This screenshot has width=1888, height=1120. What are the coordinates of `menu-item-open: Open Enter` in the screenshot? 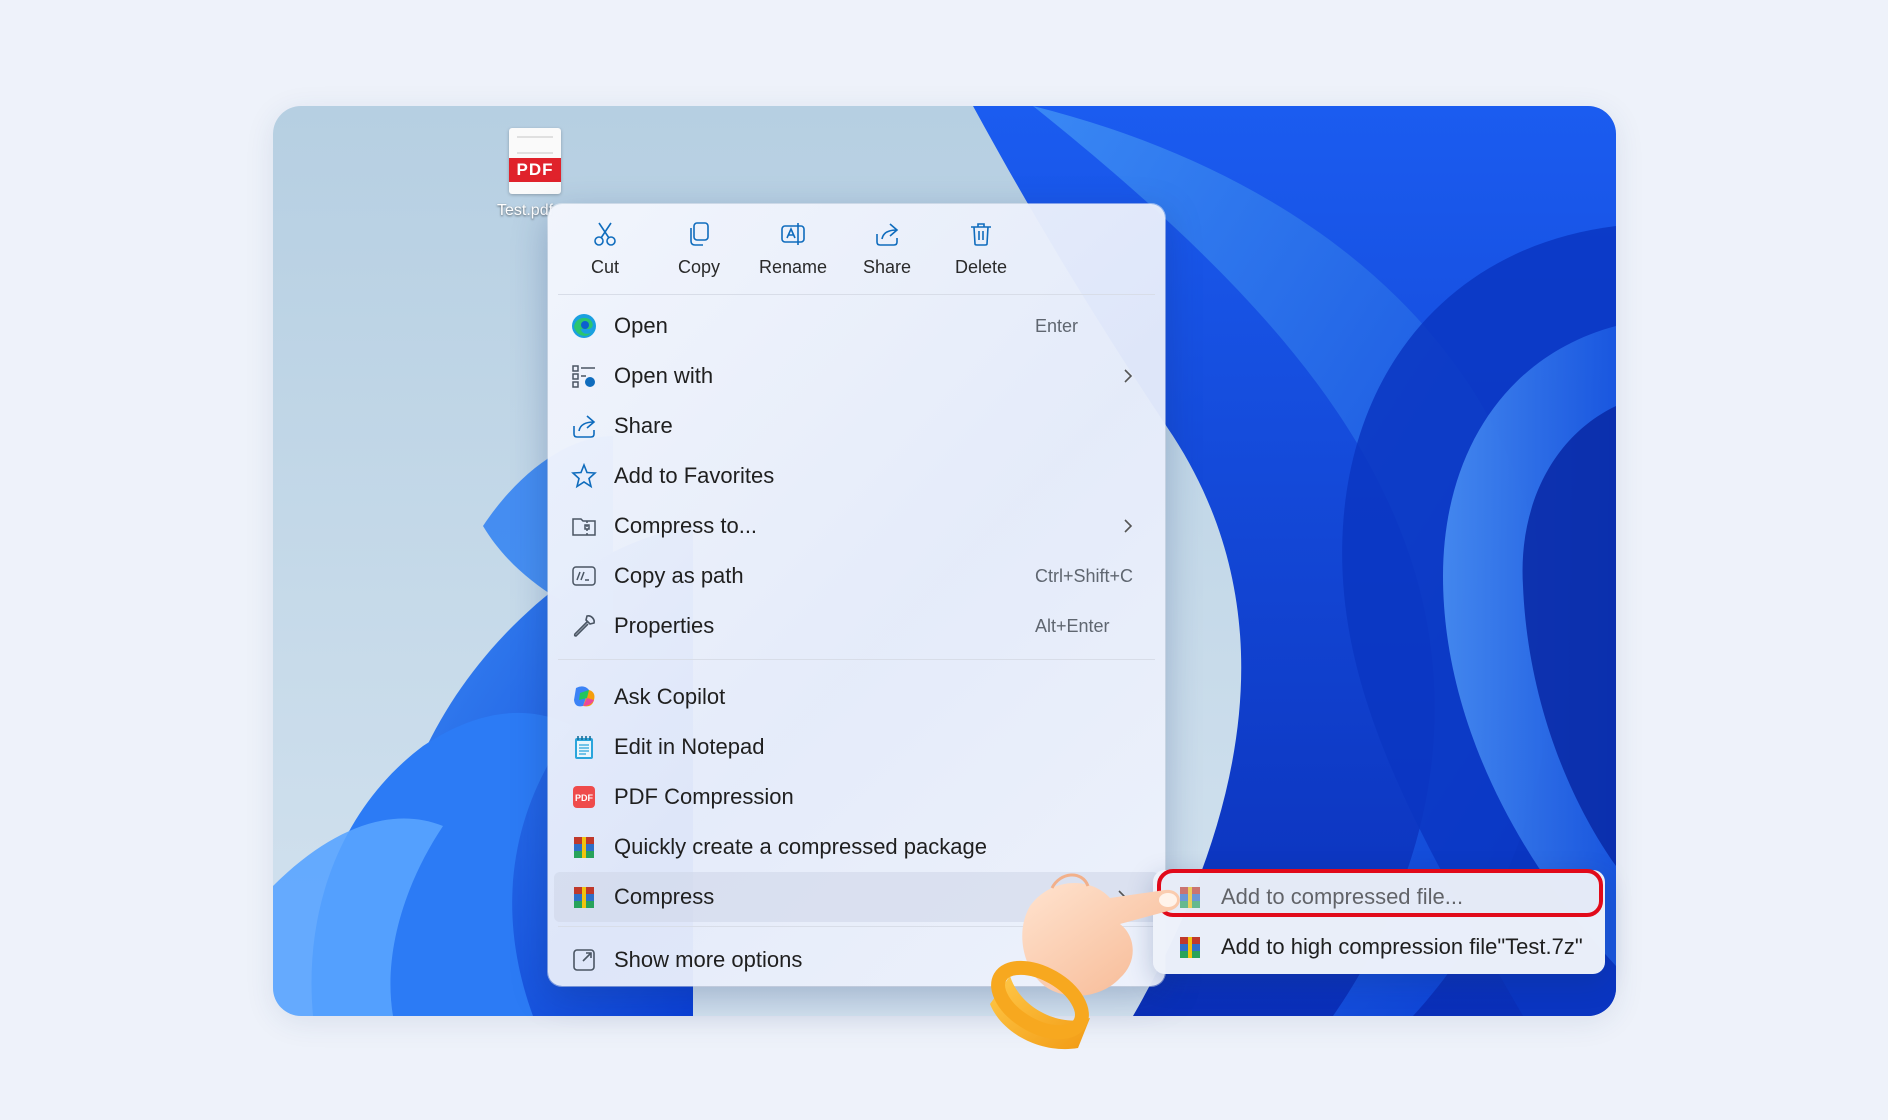 It's located at (856, 326).